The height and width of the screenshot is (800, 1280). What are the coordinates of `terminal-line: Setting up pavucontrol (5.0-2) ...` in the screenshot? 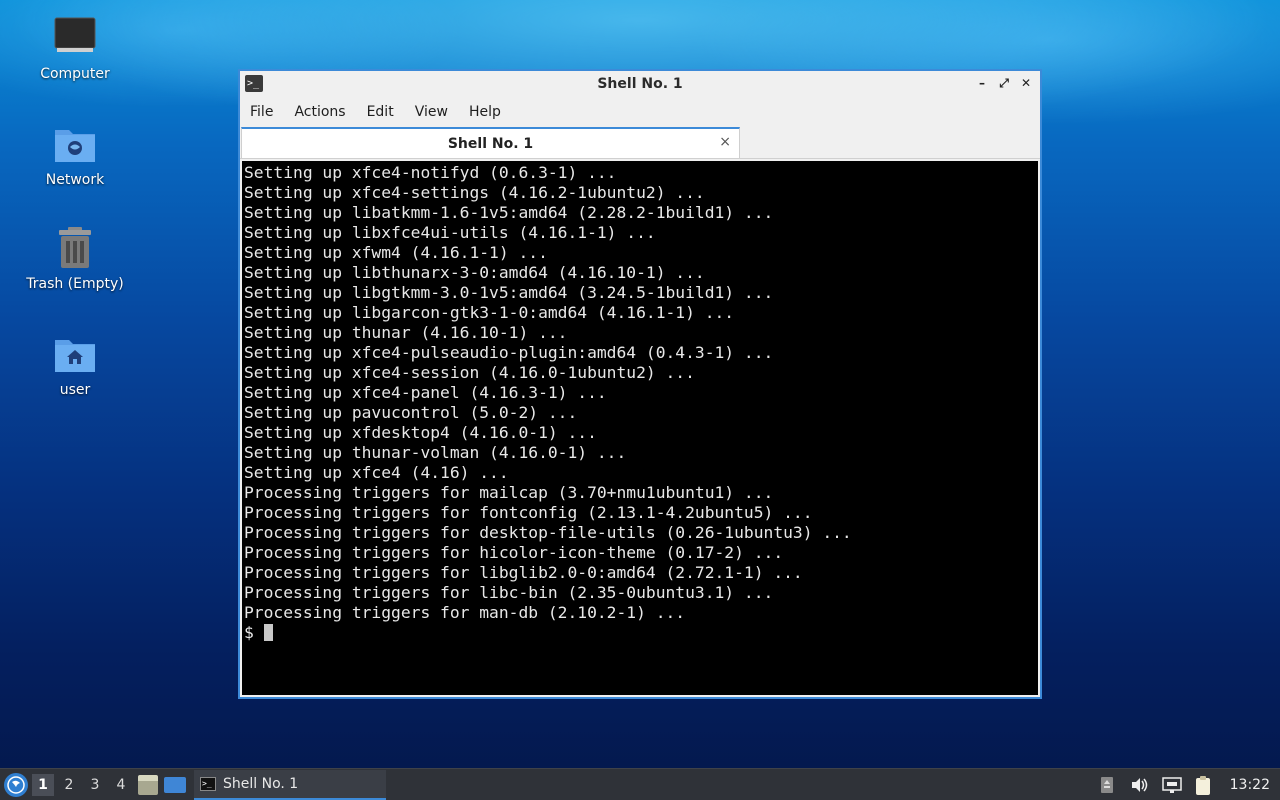 It's located at (411, 412).